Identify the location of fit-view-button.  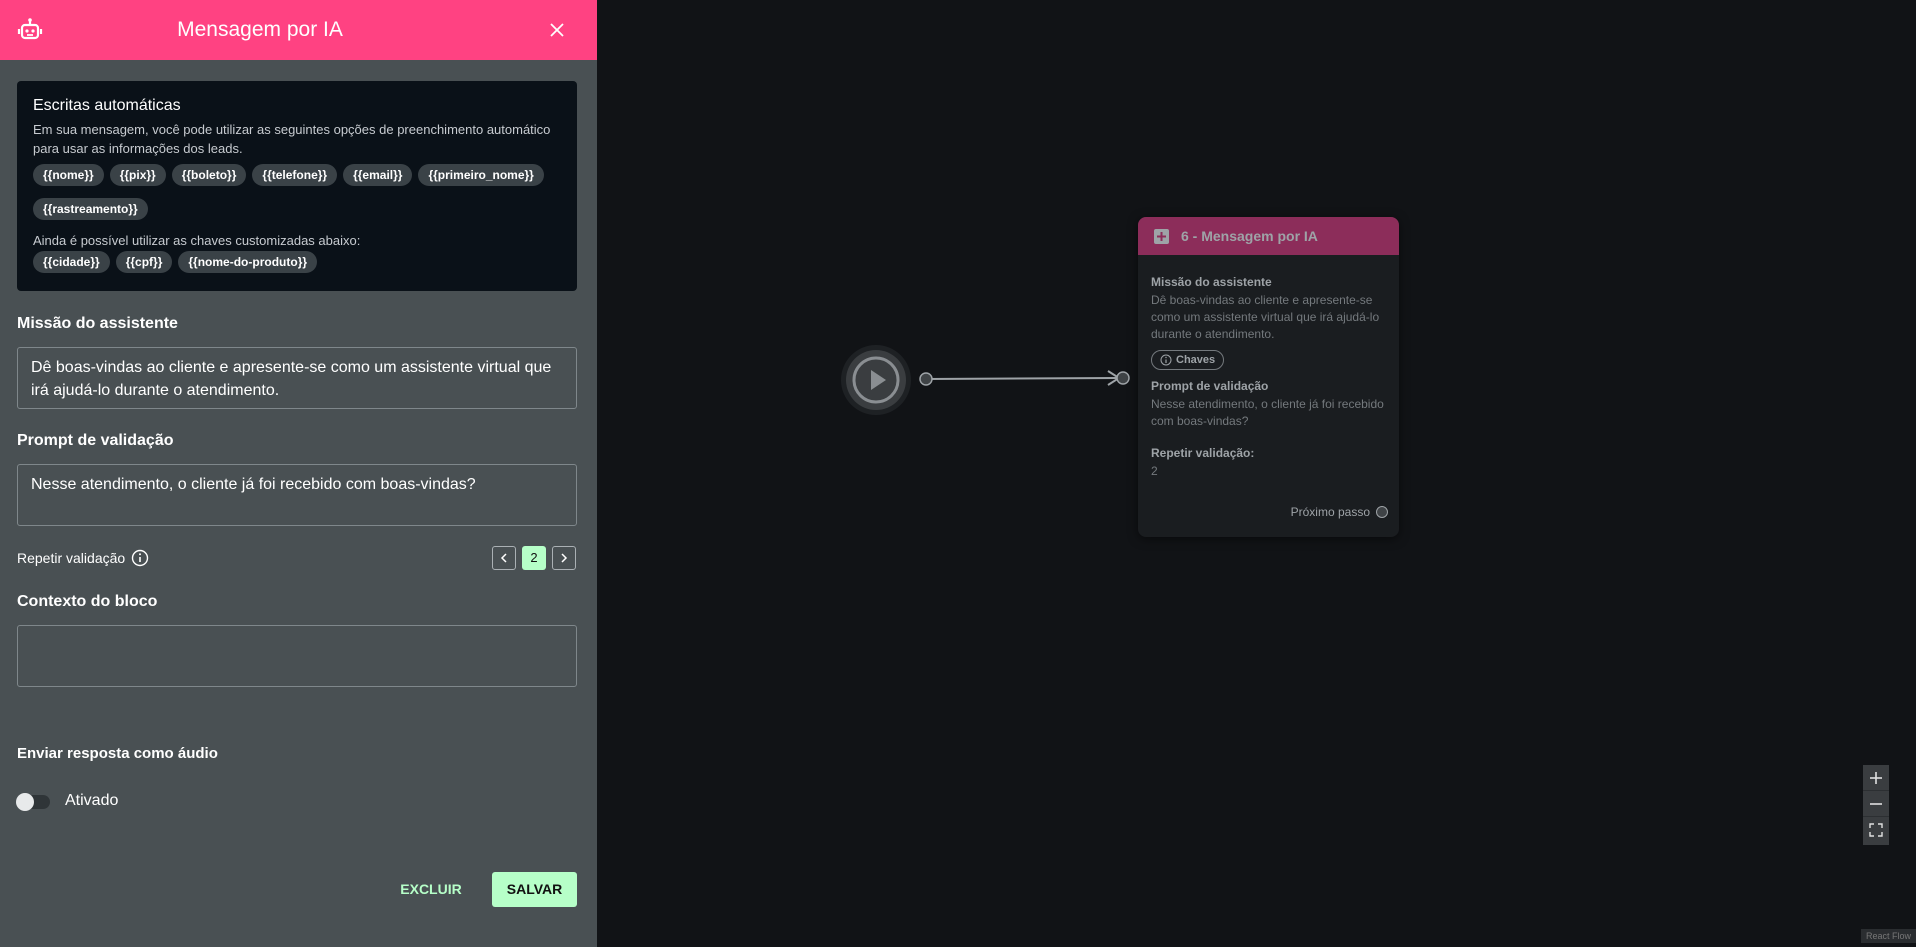
(1876, 830).